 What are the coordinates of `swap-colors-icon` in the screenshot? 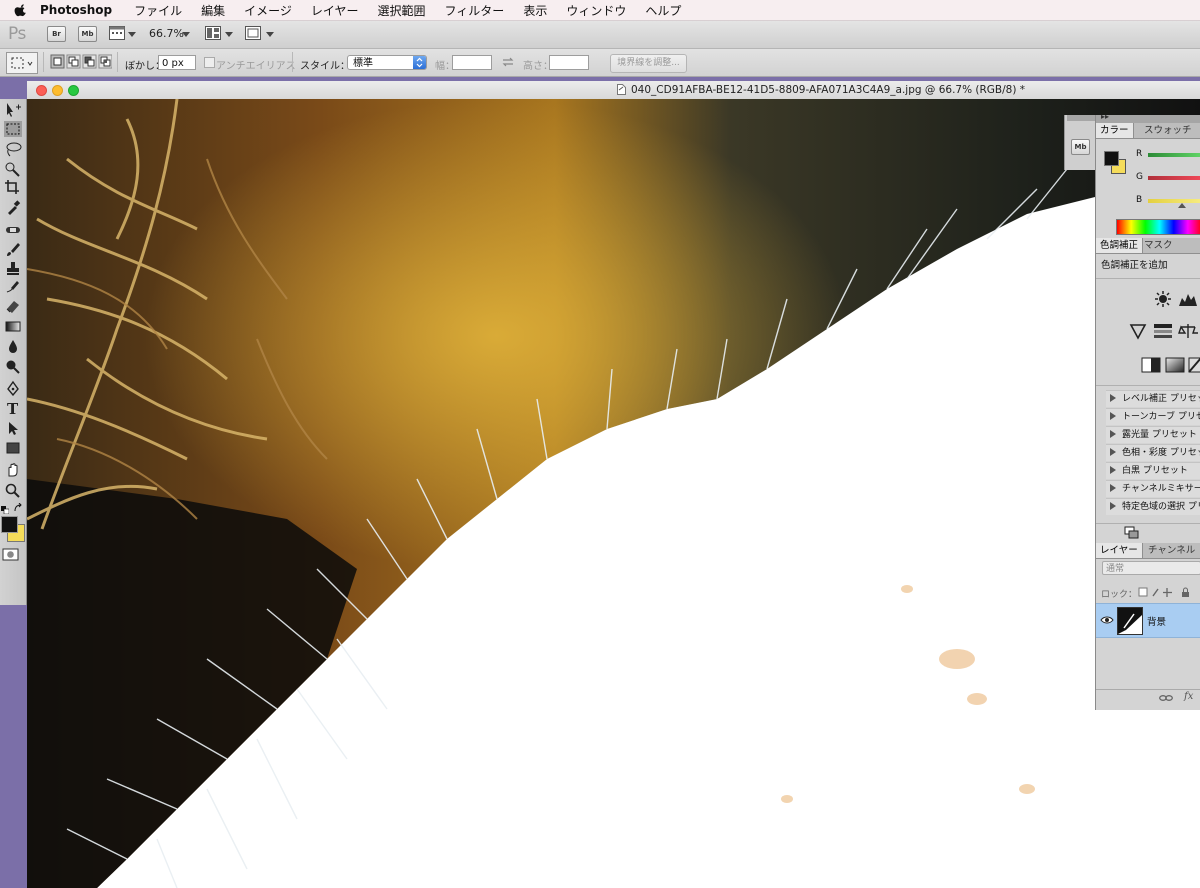 It's located at (18, 507).